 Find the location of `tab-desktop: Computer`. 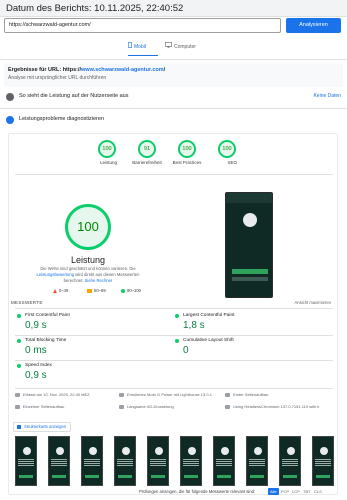

tab-desktop: Computer is located at coordinates (185, 49).